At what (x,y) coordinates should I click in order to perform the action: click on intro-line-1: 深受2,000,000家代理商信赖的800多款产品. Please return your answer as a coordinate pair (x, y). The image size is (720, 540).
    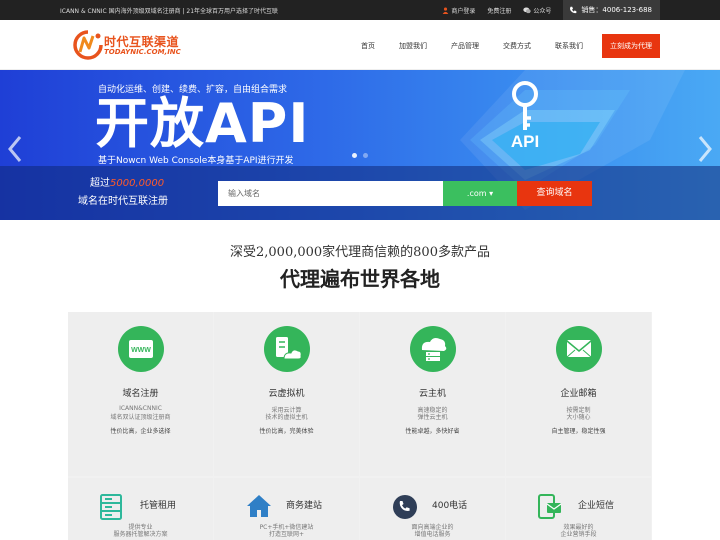
    Looking at the image, I should click on (360, 252).